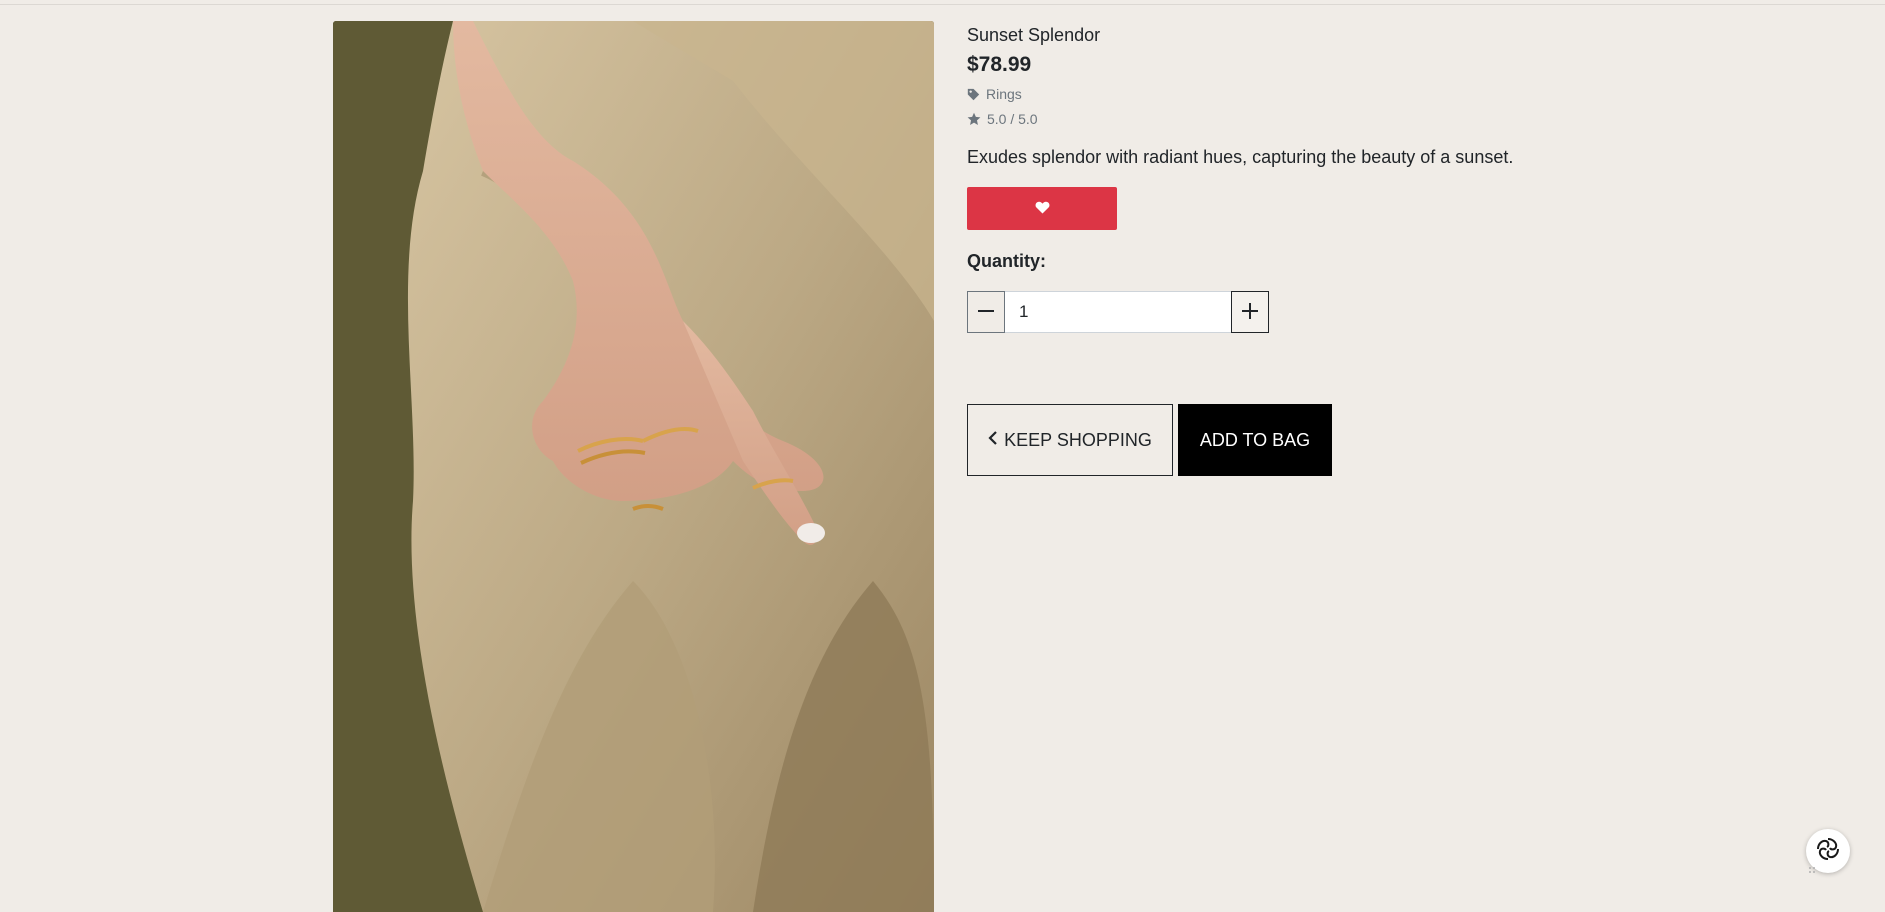 The height and width of the screenshot is (912, 1885). I want to click on quantity-stepper, so click(1277, 312).